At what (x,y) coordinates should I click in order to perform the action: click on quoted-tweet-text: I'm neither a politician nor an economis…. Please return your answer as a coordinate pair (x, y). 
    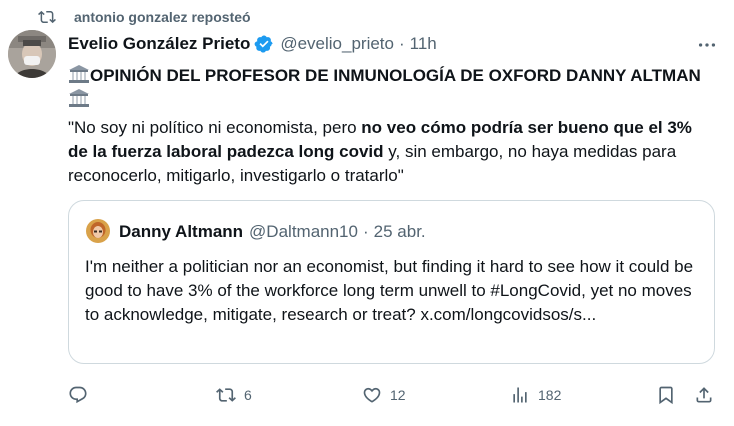
    Looking at the image, I should click on (389, 290).